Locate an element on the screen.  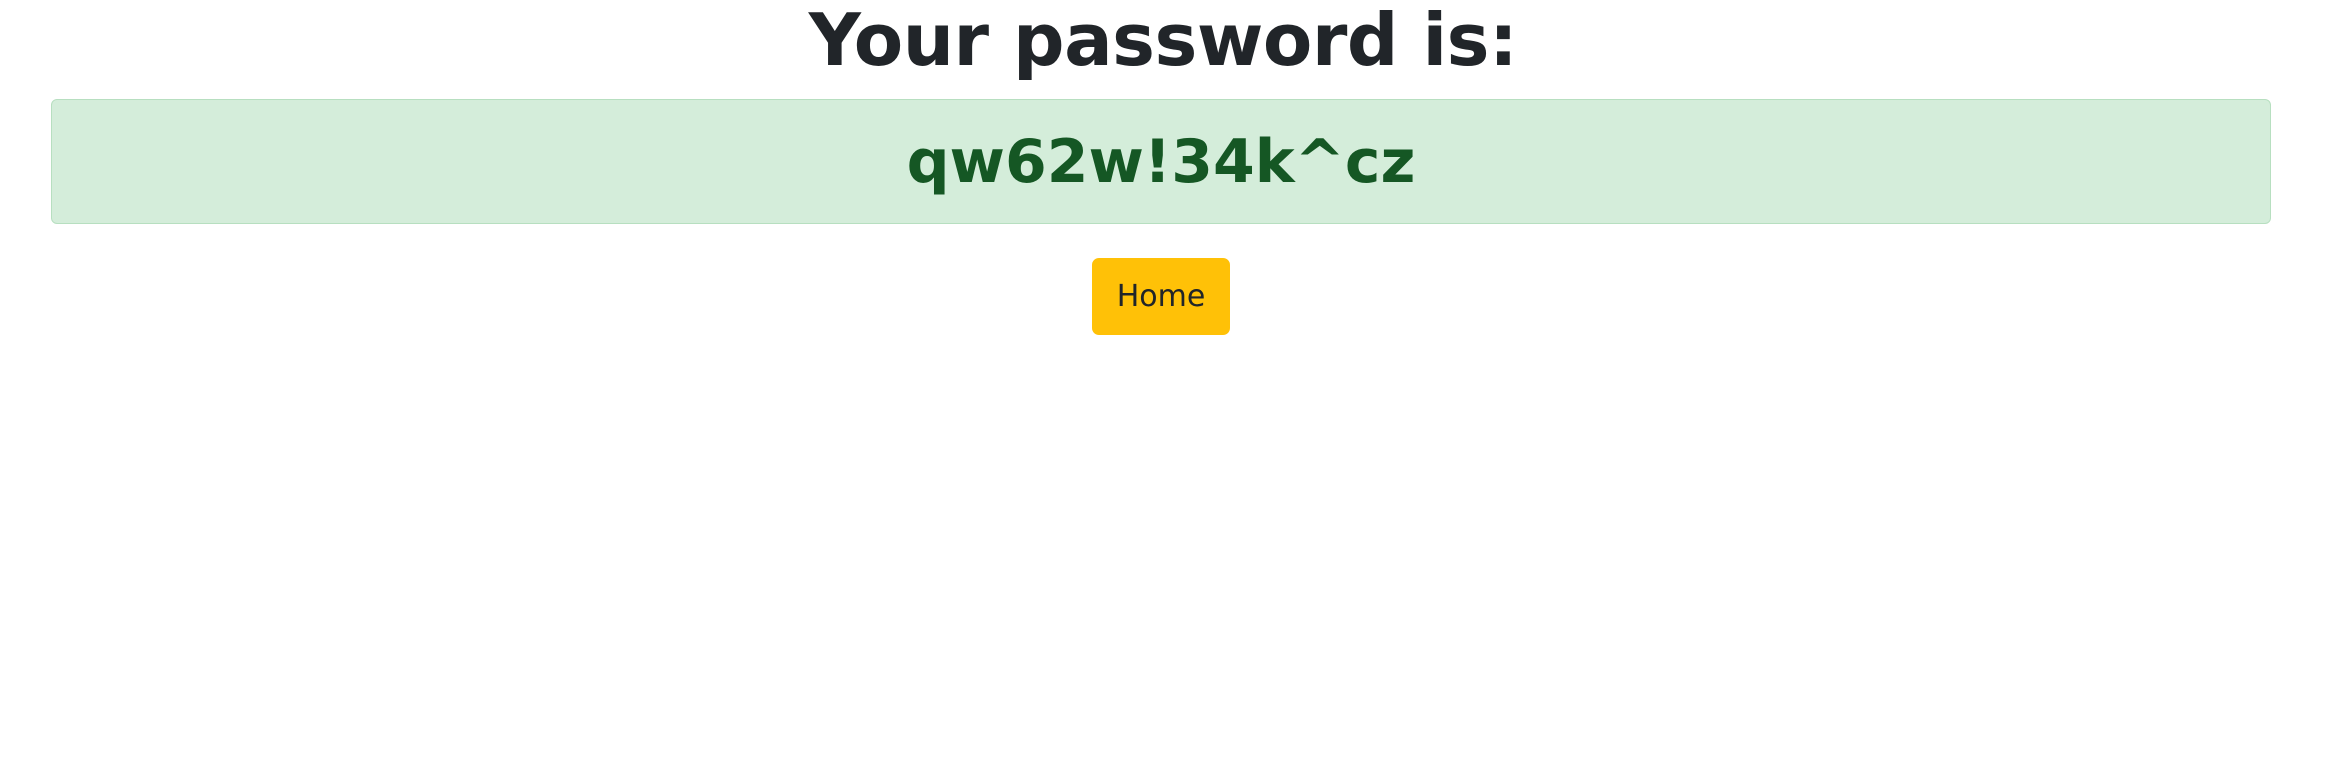
generated-password: qw62w!34k^cz is located at coordinates (1161, 161).